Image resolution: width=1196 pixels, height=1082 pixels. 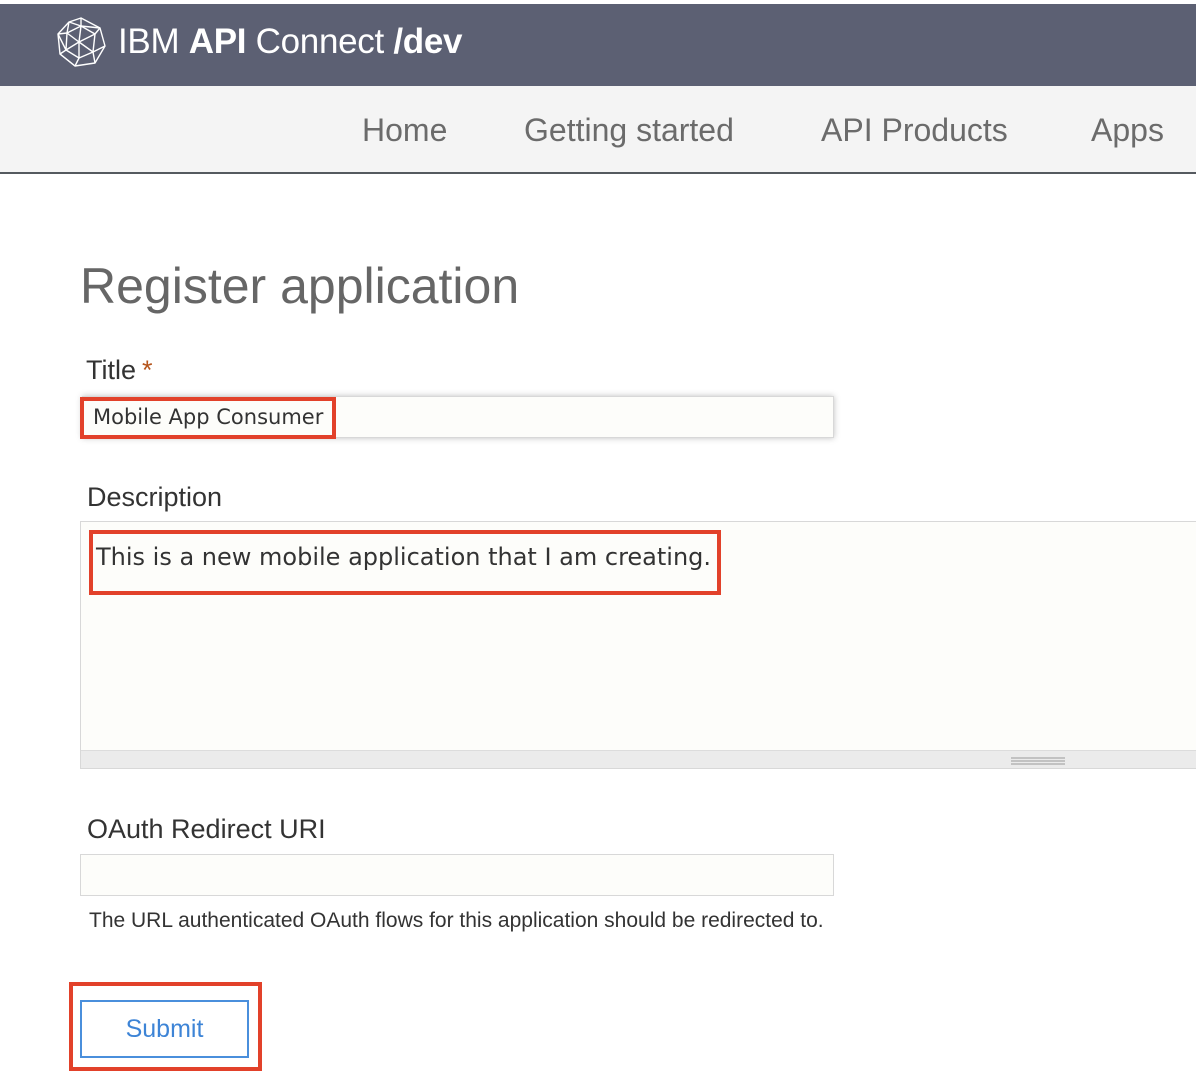 I want to click on title-input: Mobile App Consumer, so click(x=458, y=417).